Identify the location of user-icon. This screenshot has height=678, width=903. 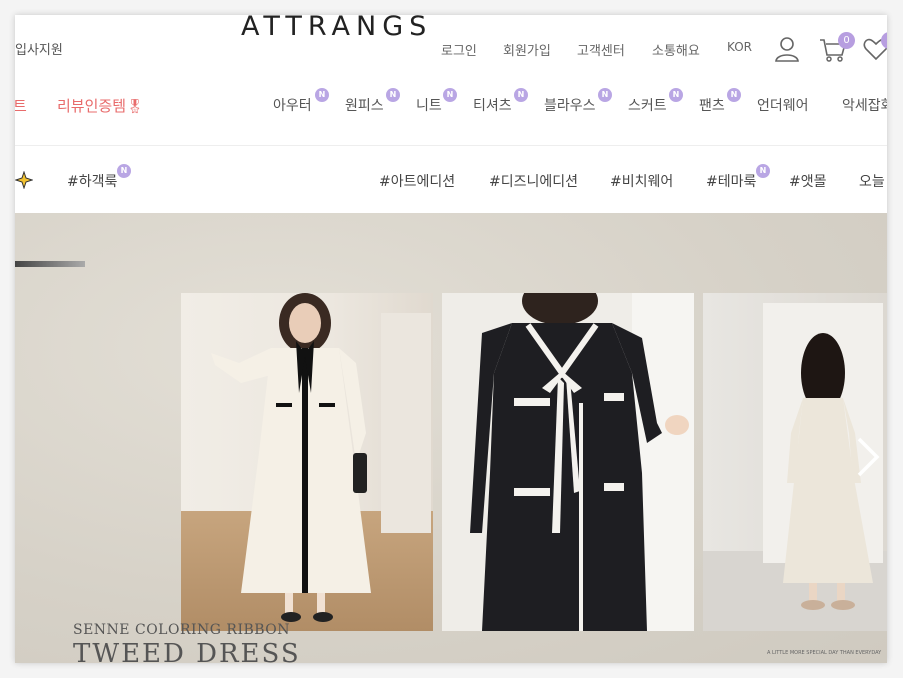
(787, 49).